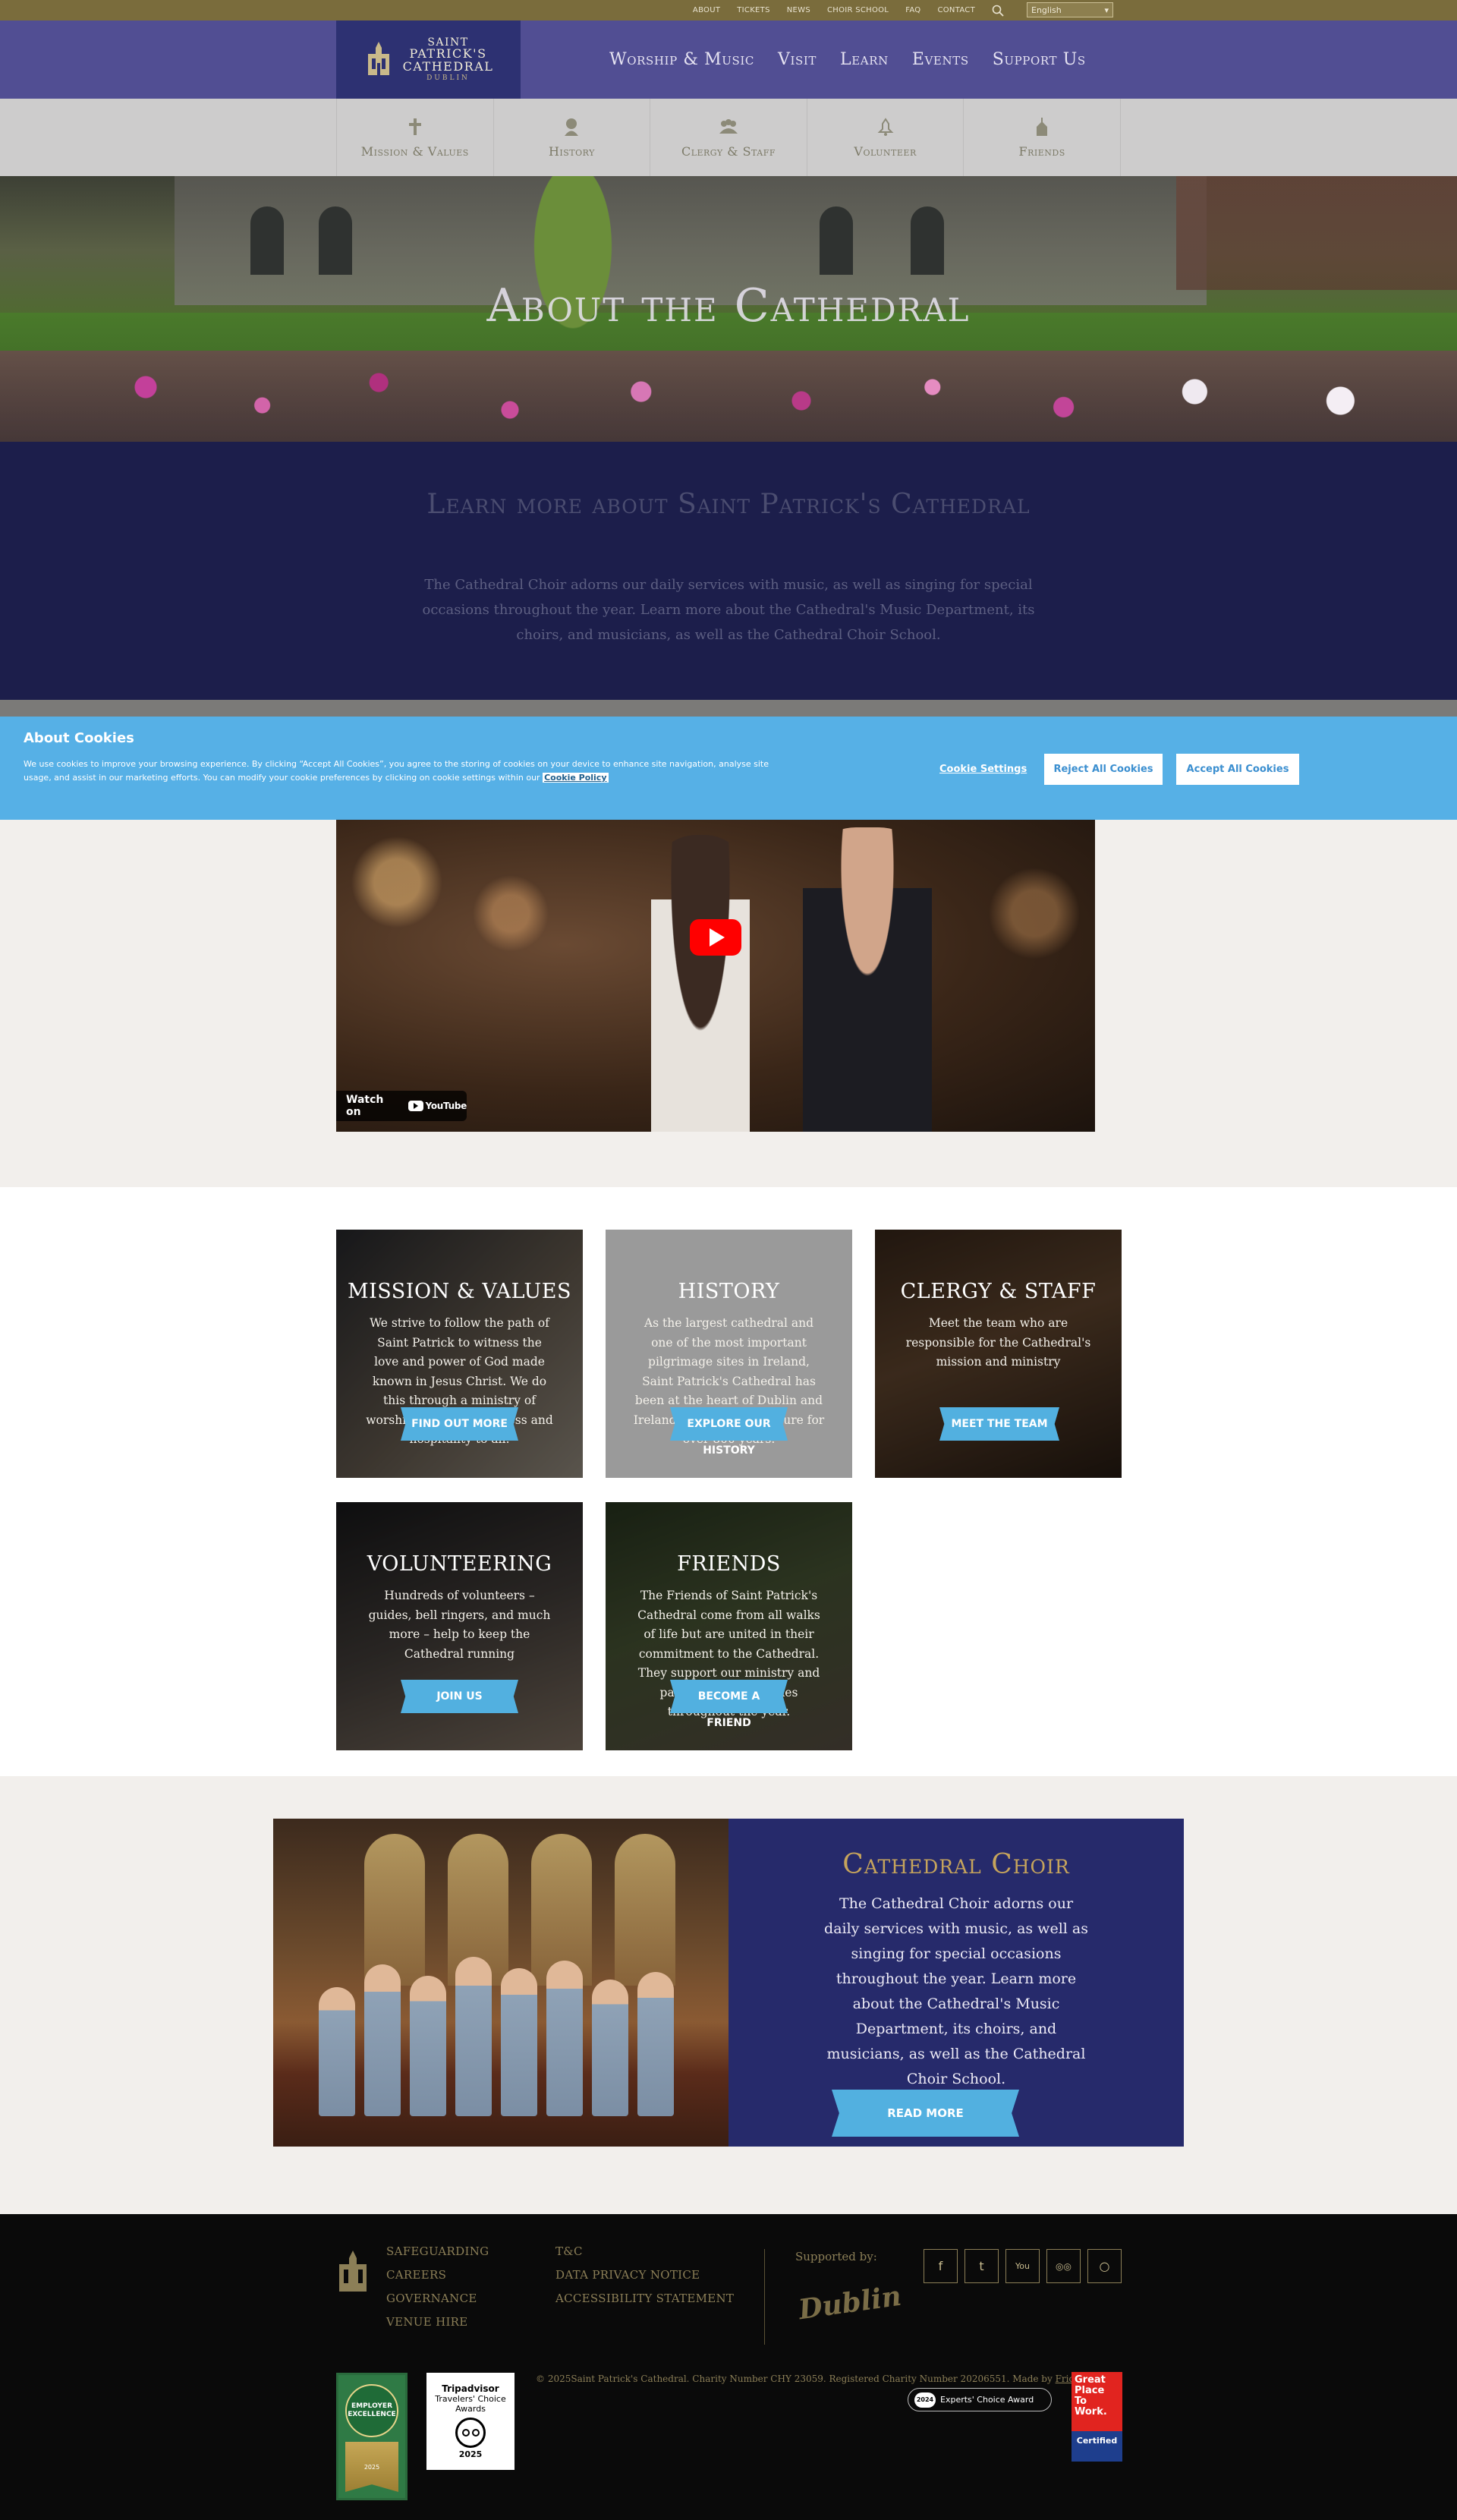  Describe the element at coordinates (1063, 2266) in the screenshot. I see `tripadvisor-icon: ◎◎` at that location.